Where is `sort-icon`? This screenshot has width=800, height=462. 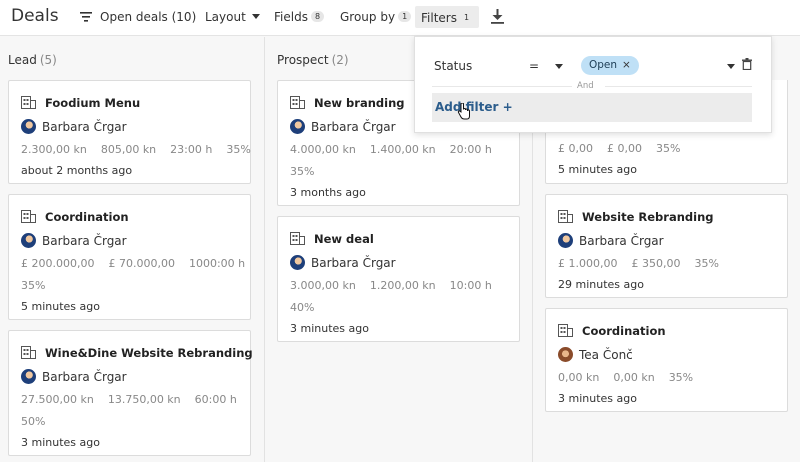
sort-icon is located at coordinates (86, 17).